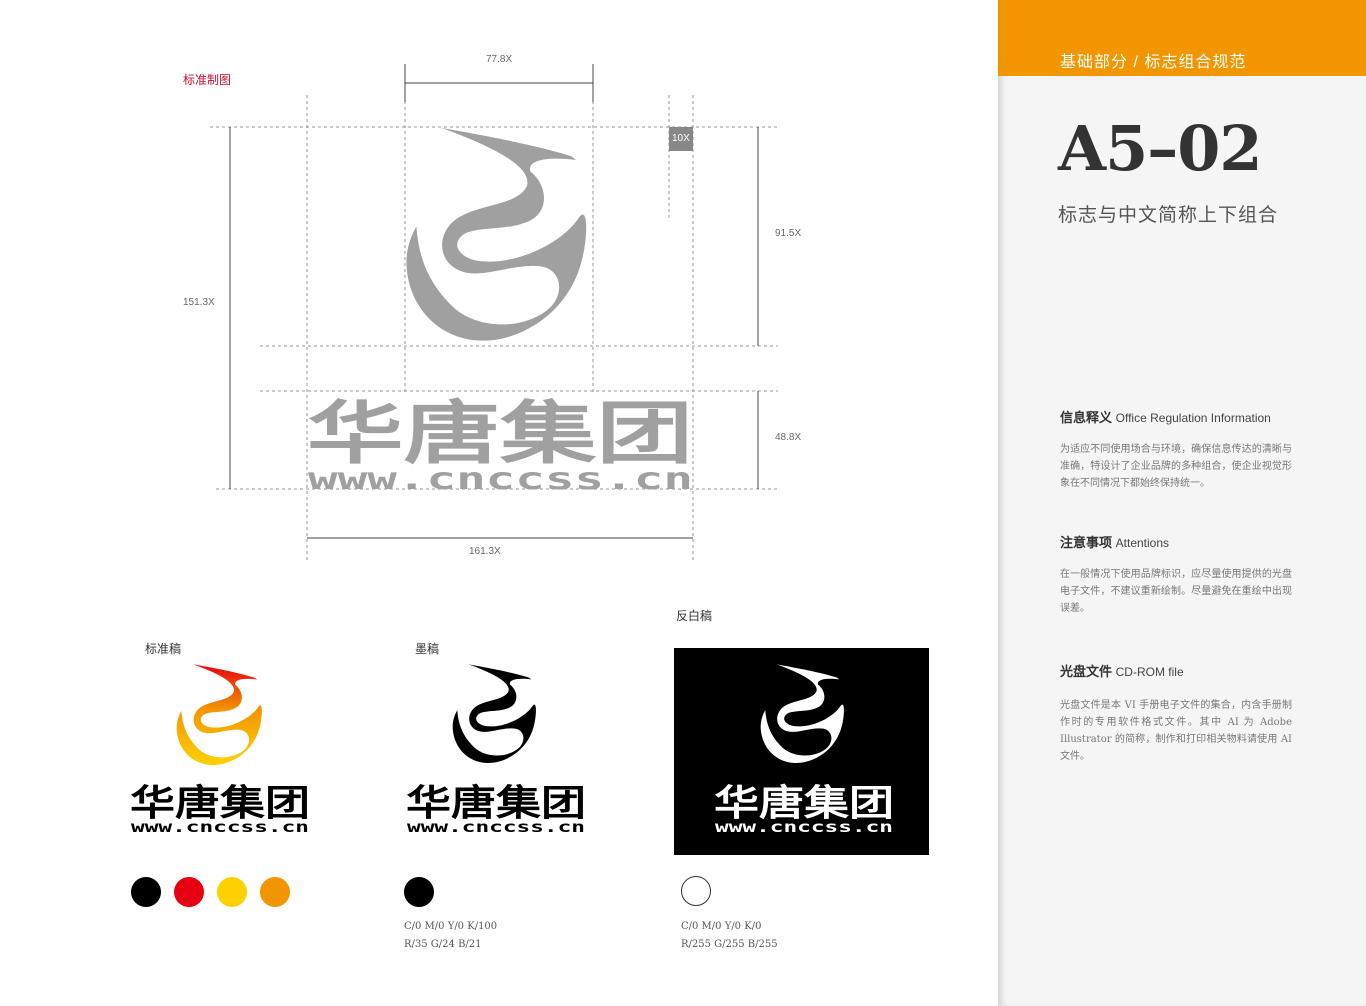 The width and height of the screenshot is (1366, 1006). Describe the element at coordinates (1114, 541) in the screenshot. I see `attention-title: 注意事项 Attentions` at that location.